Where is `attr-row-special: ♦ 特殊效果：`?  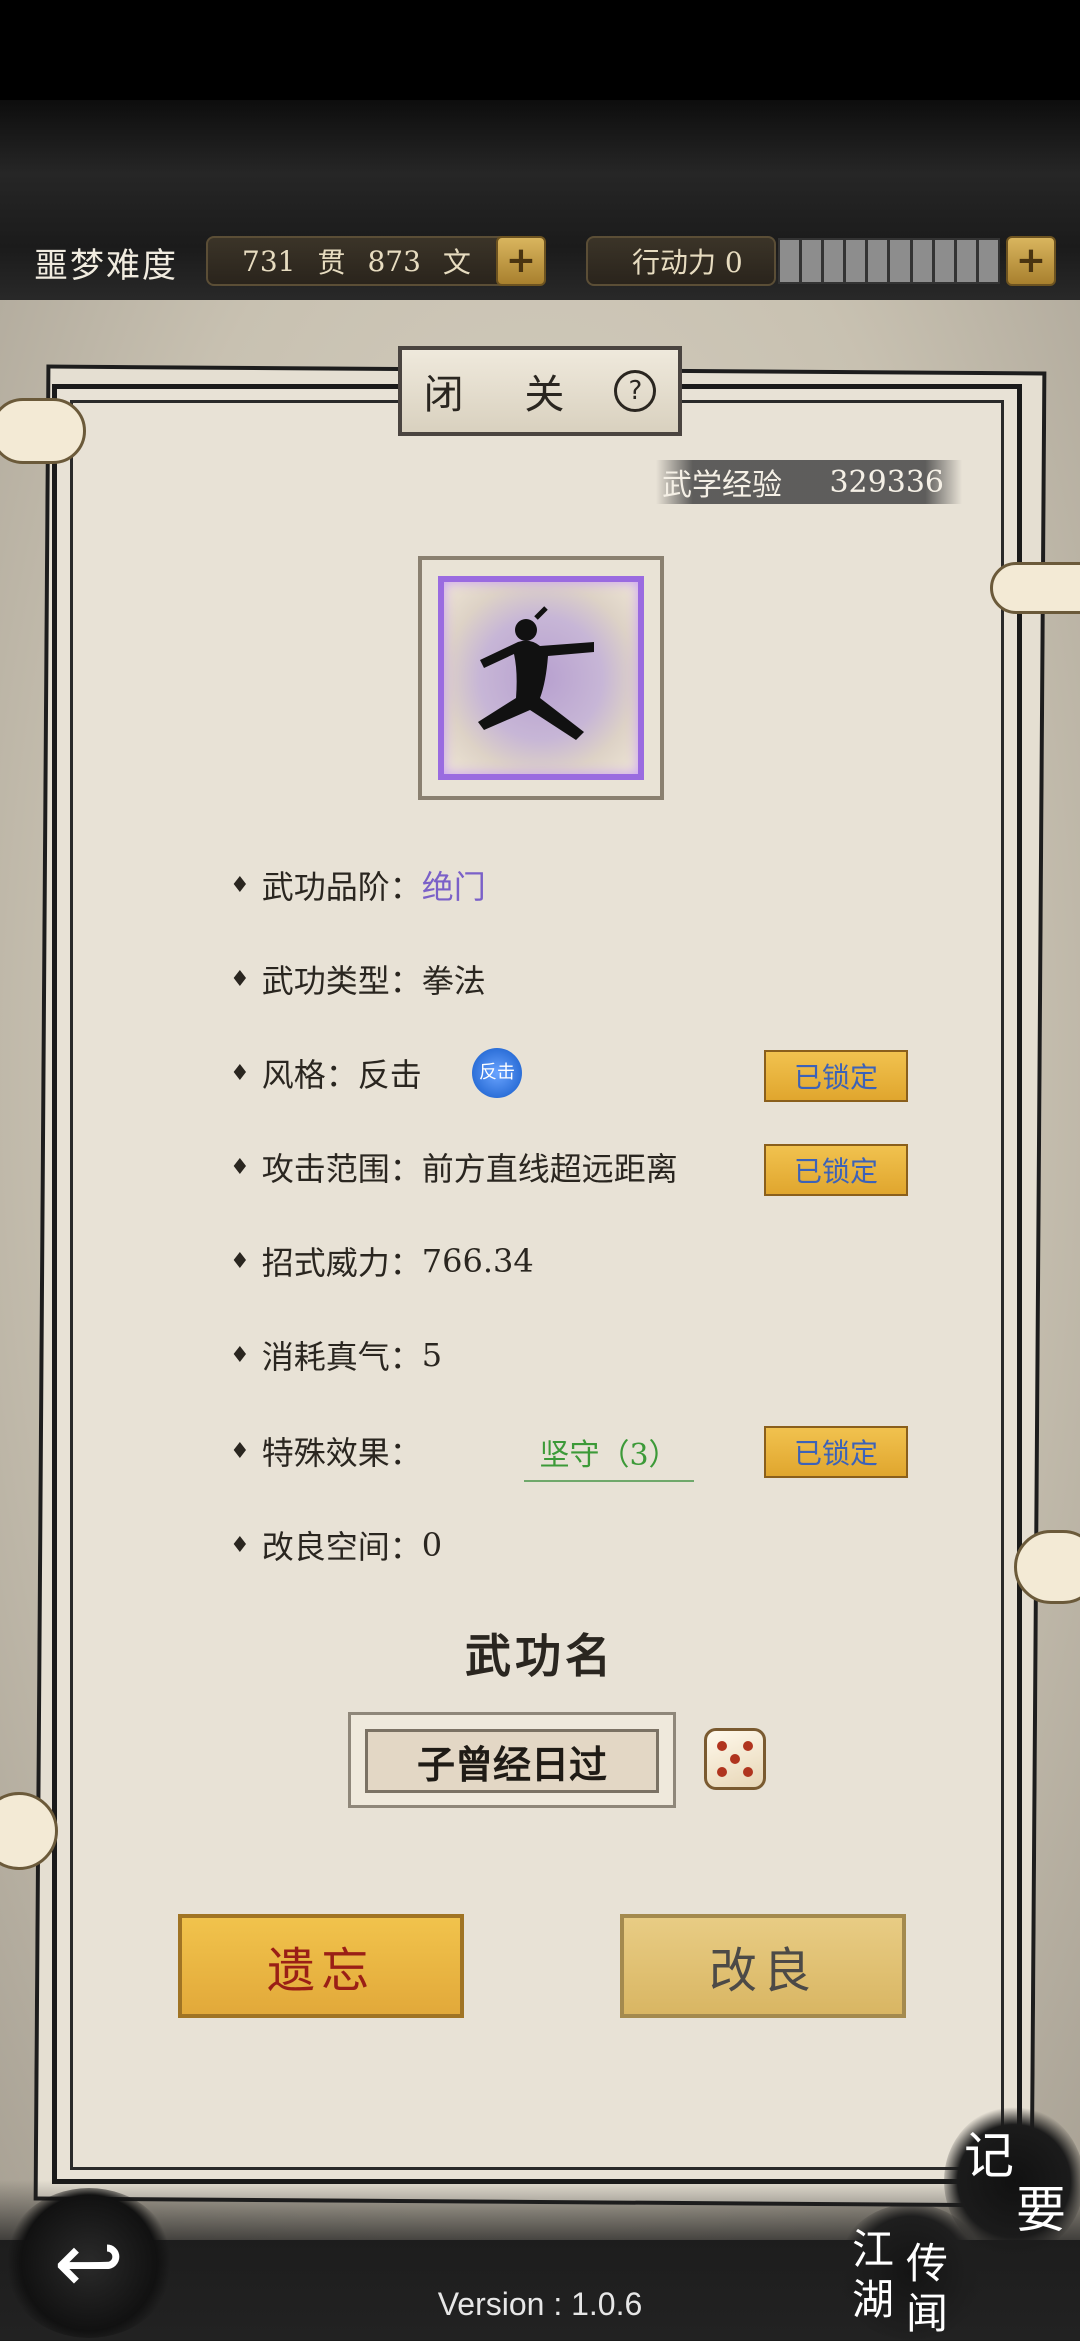
attr-row-special: ♦ 特殊效果： is located at coordinates (326, 1451).